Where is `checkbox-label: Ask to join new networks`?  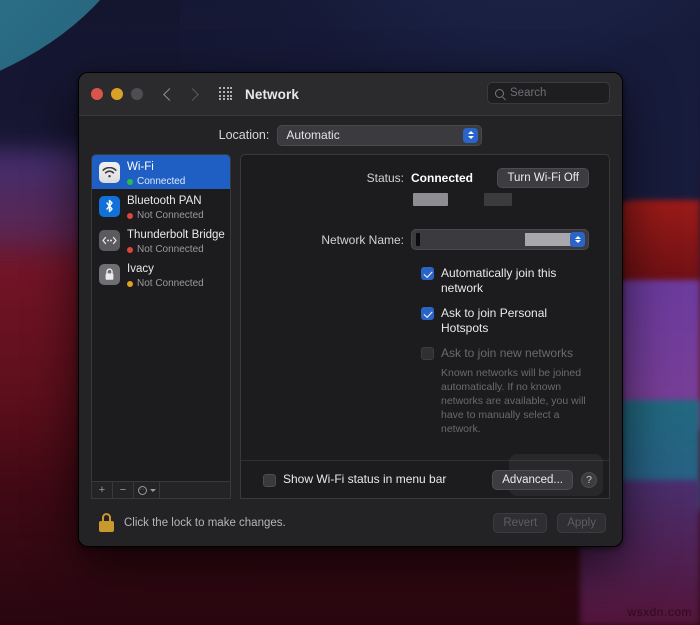
checkbox-label: Ask to join new networks is located at coordinates (507, 353).